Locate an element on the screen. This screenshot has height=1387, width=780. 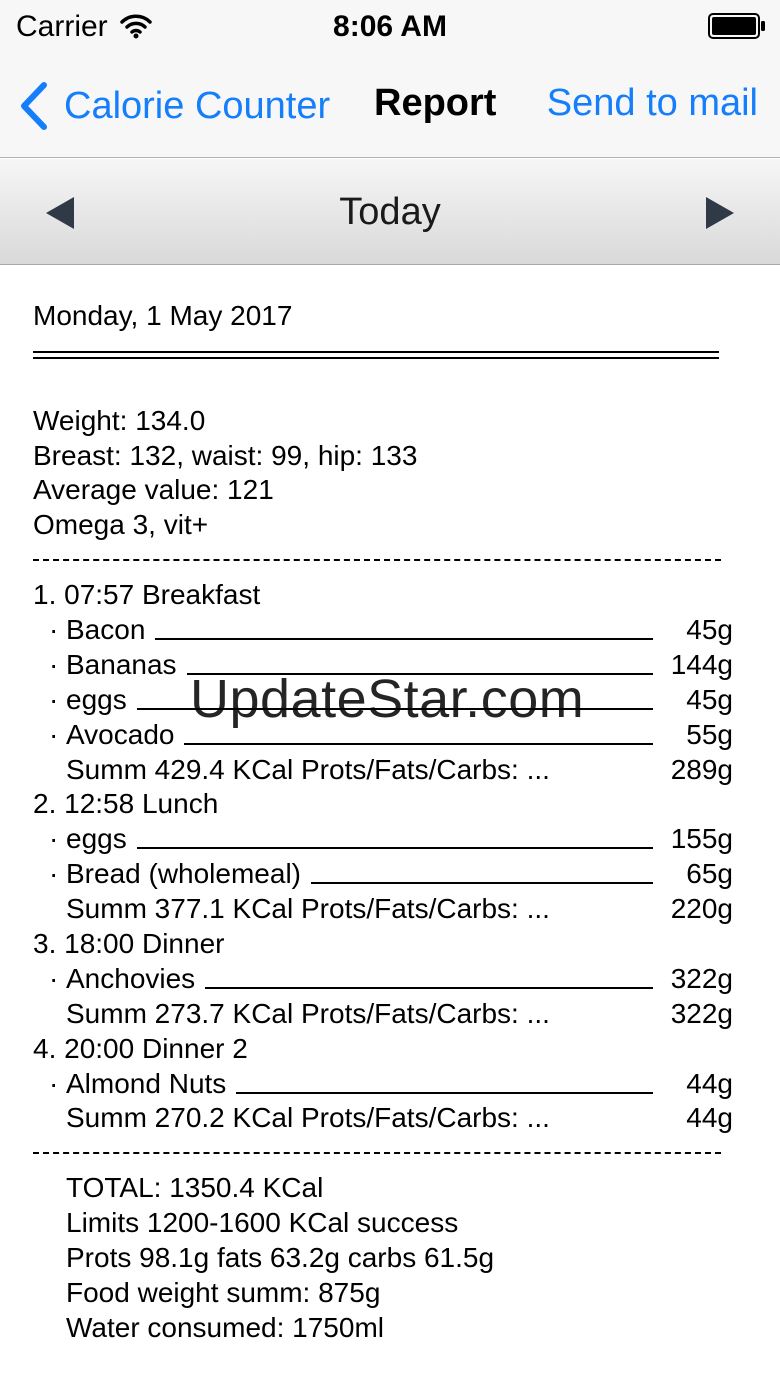
food-item: · Almond Nuts 44g is located at coordinates (391, 1083).